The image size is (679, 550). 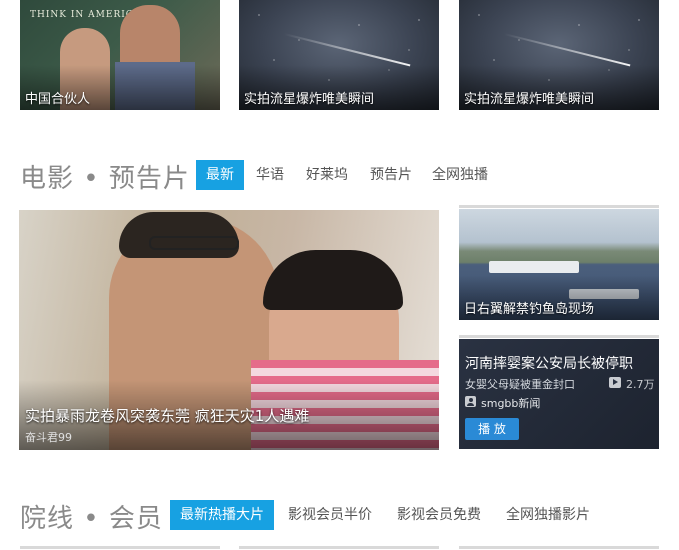 What do you see at coordinates (529, 309) in the screenshot?
I see `video-caption: 日右翼解禁钓鱼岛现场` at bounding box center [529, 309].